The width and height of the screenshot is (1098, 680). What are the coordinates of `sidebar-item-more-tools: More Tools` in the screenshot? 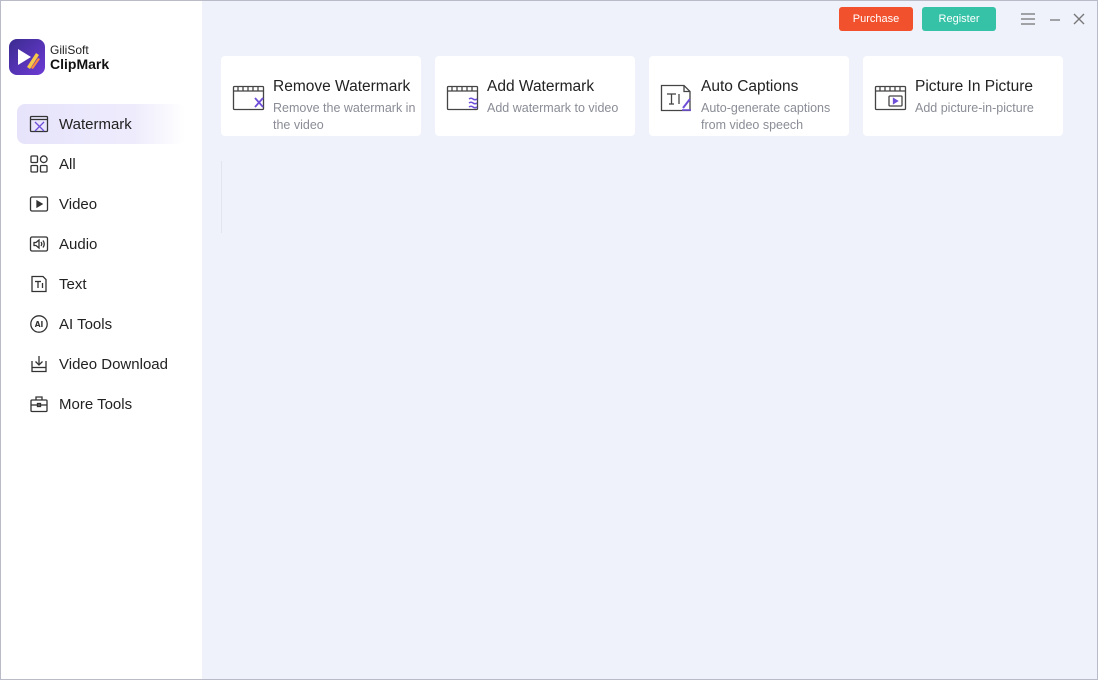 It's located at (101, 404).